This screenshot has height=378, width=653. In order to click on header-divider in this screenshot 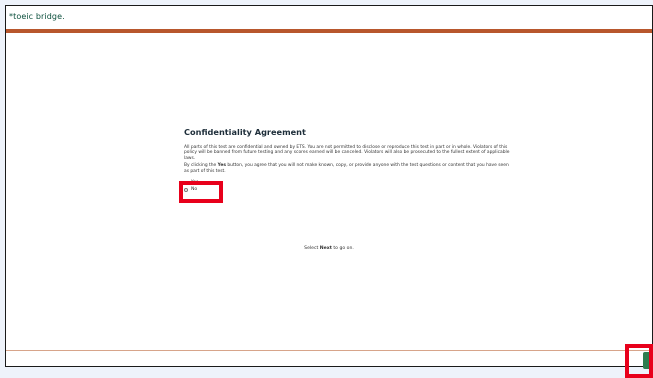, I will do `click(329, 31)`.